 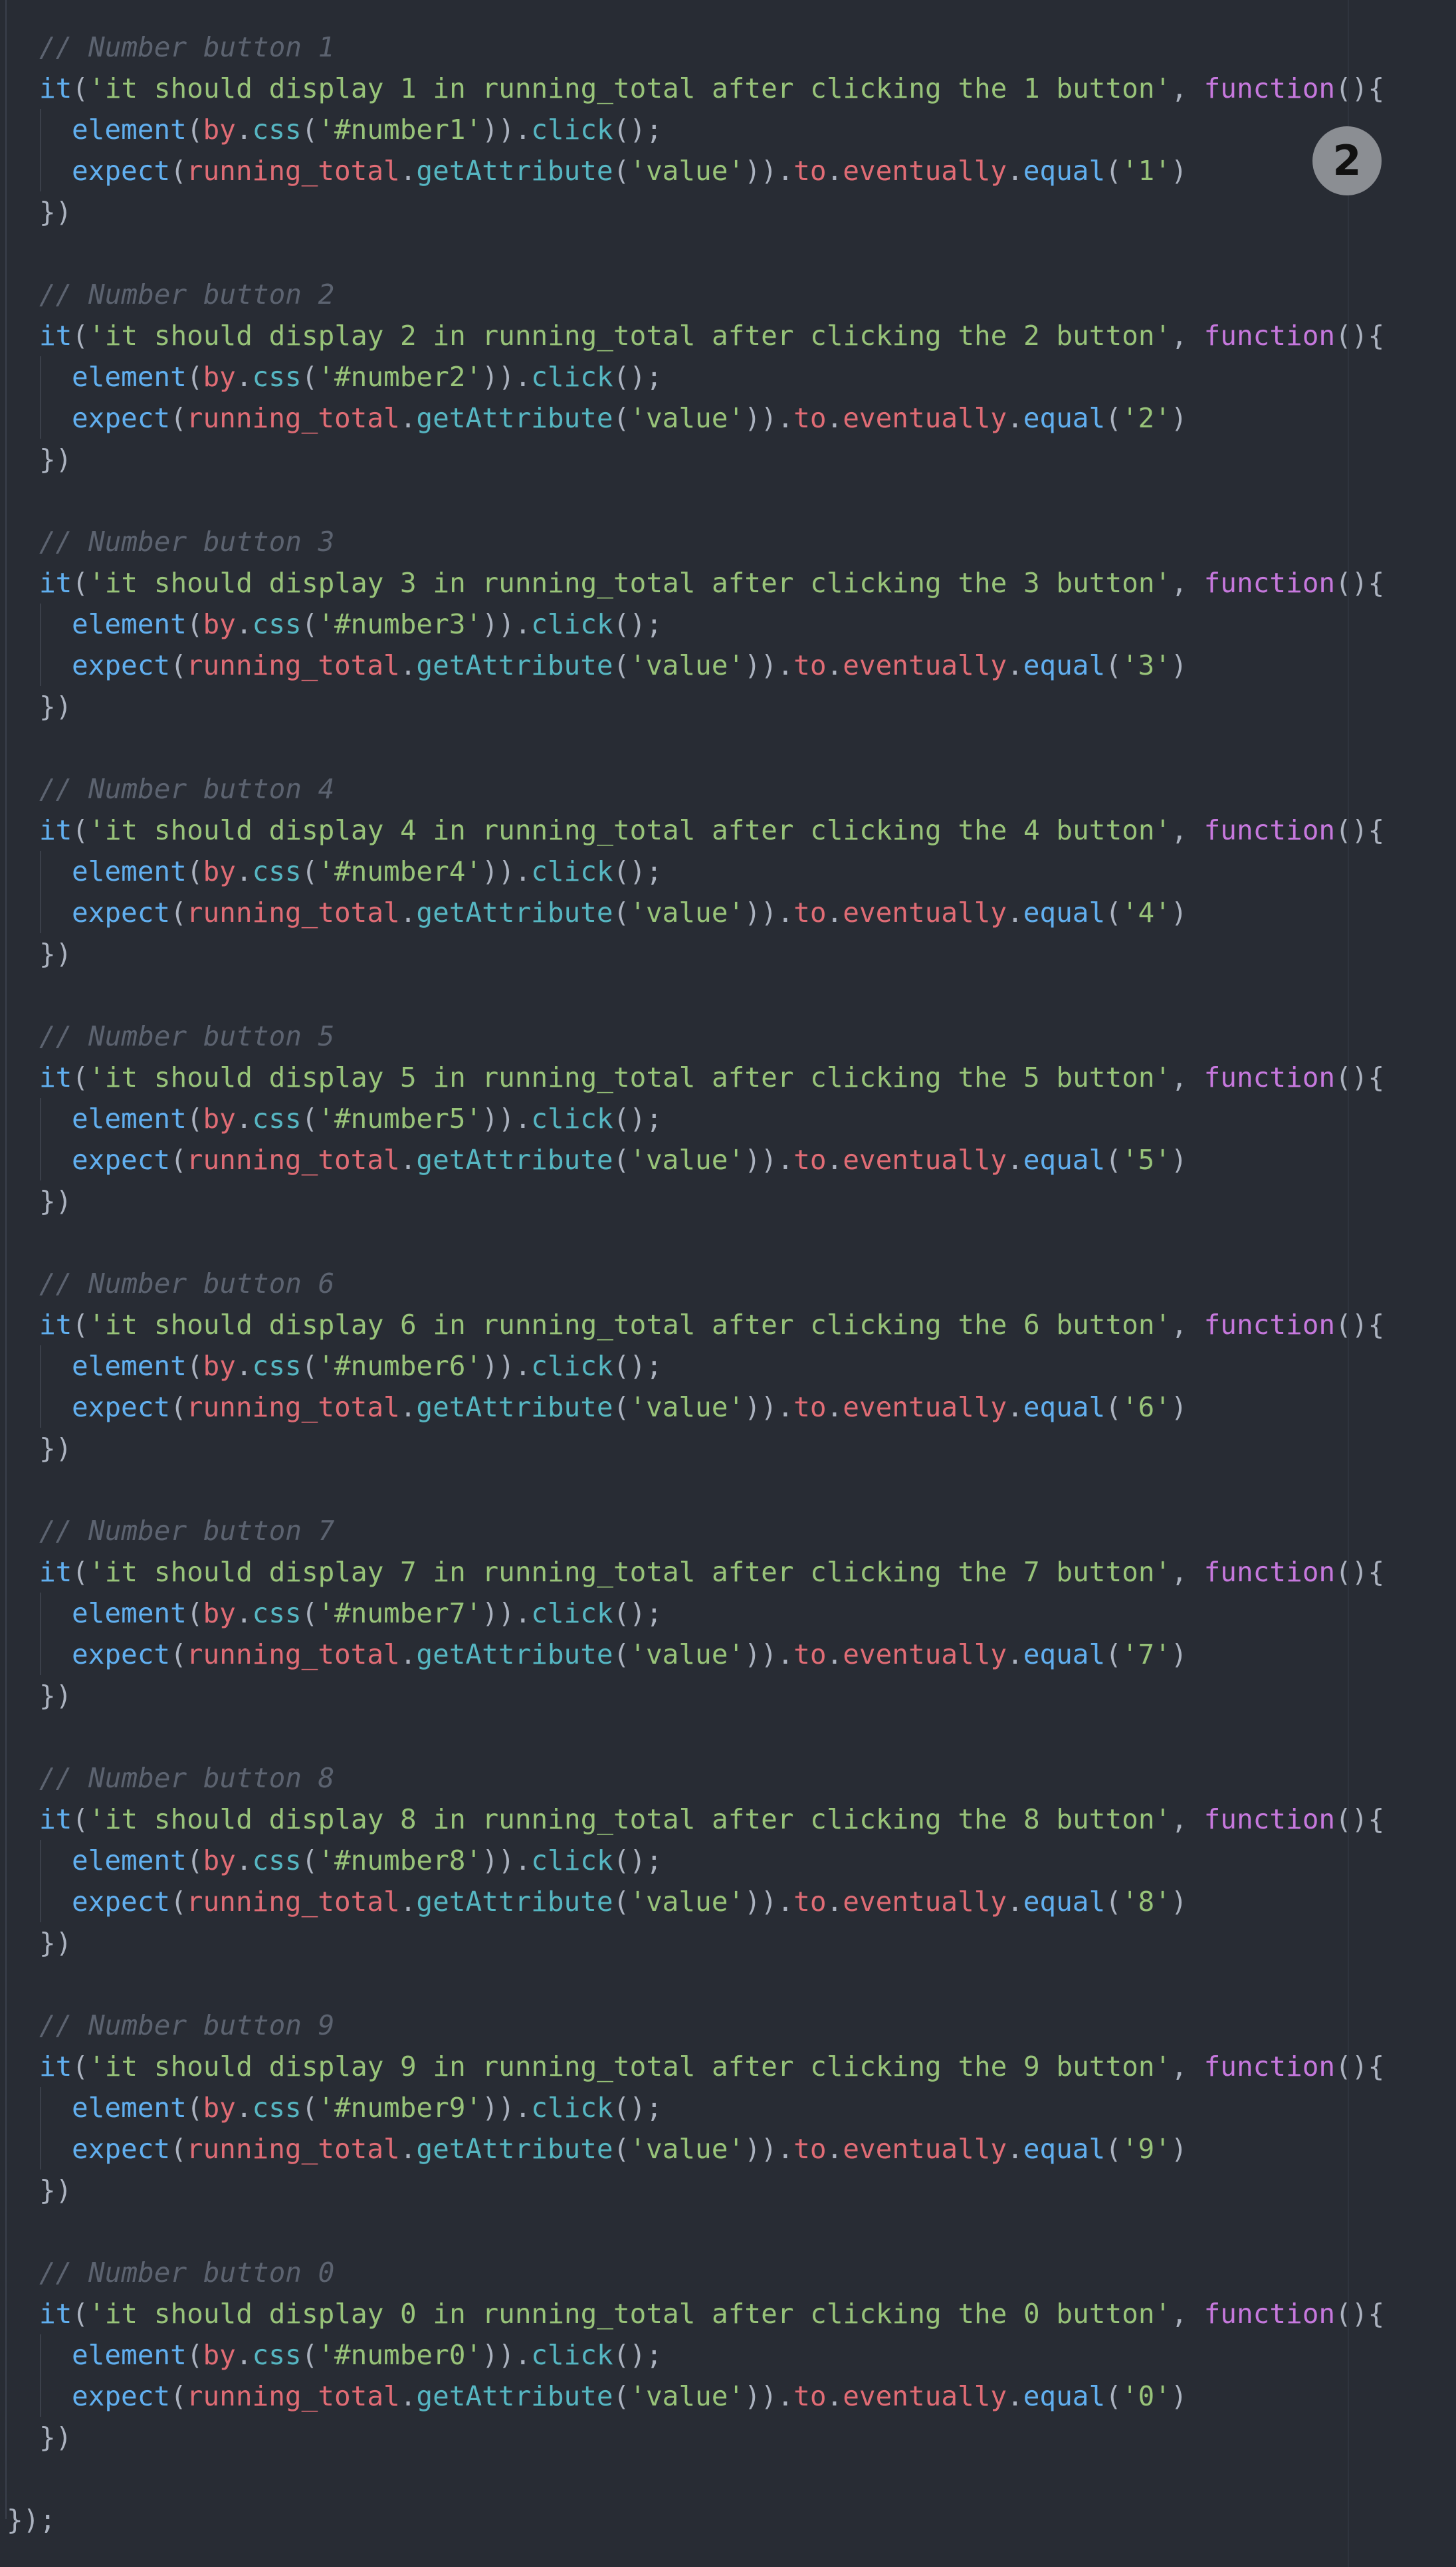 I want to click on block-close-line: }), so click(x=728, y=212).